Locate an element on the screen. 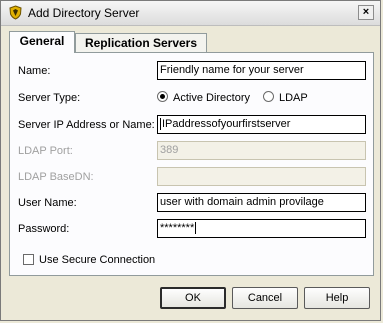 The width and height of the screenshot is (383, 323). tab-general: General is located at coordinates (42, 42).